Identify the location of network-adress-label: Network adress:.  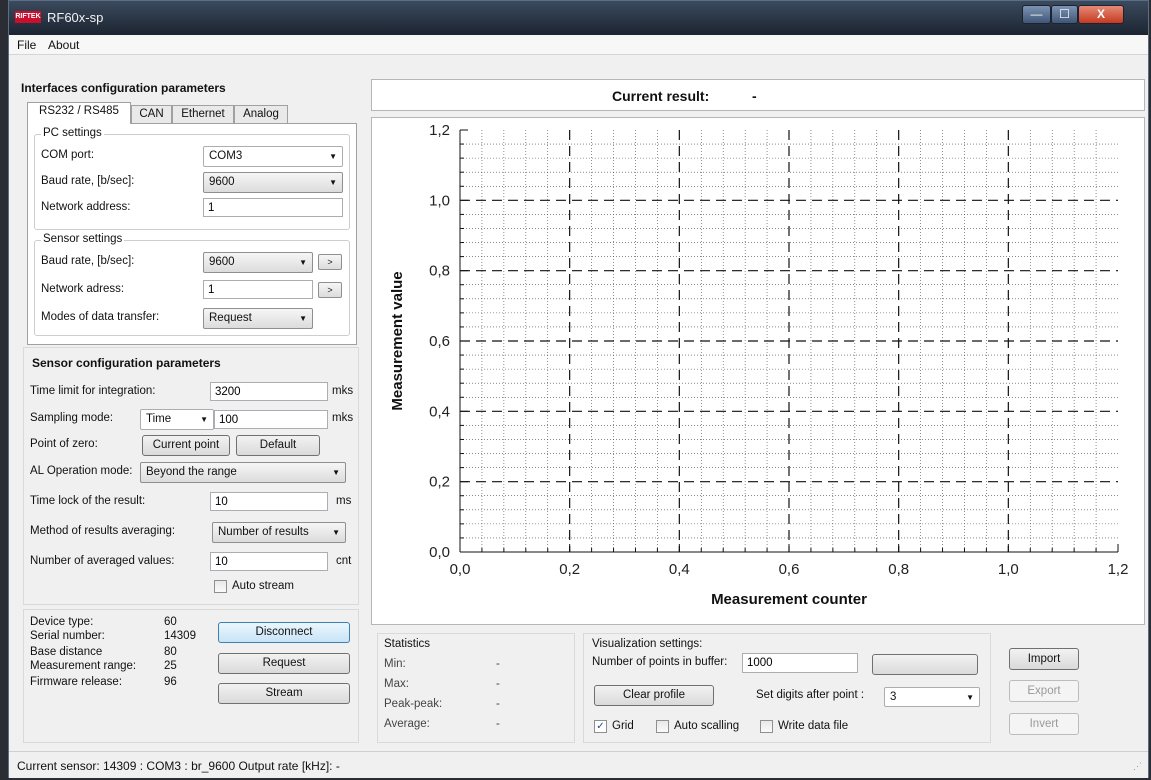
(83, 289).